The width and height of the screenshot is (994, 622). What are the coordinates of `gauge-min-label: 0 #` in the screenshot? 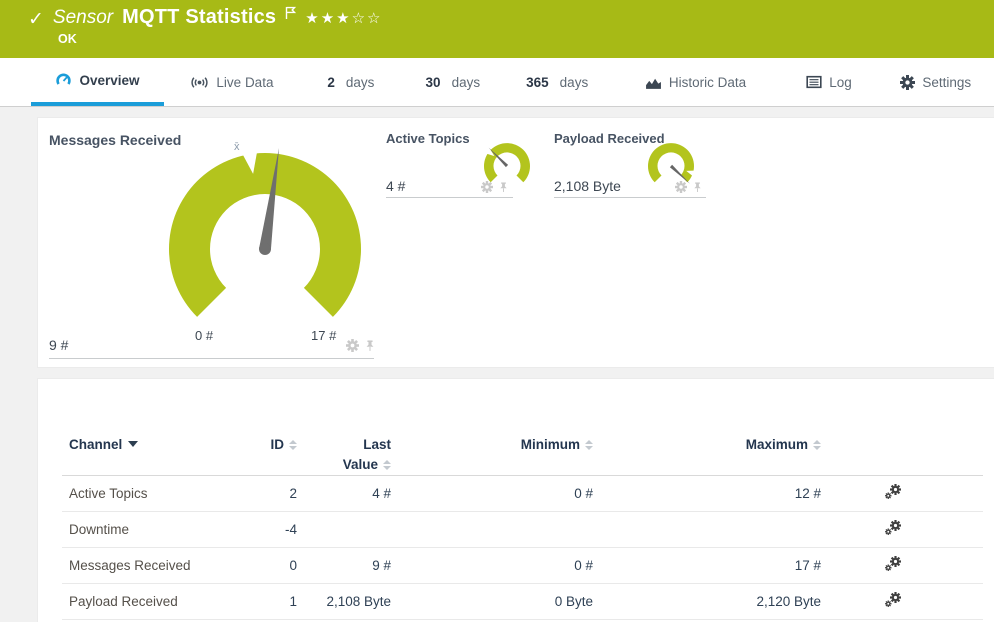 It's located at (204, 335).